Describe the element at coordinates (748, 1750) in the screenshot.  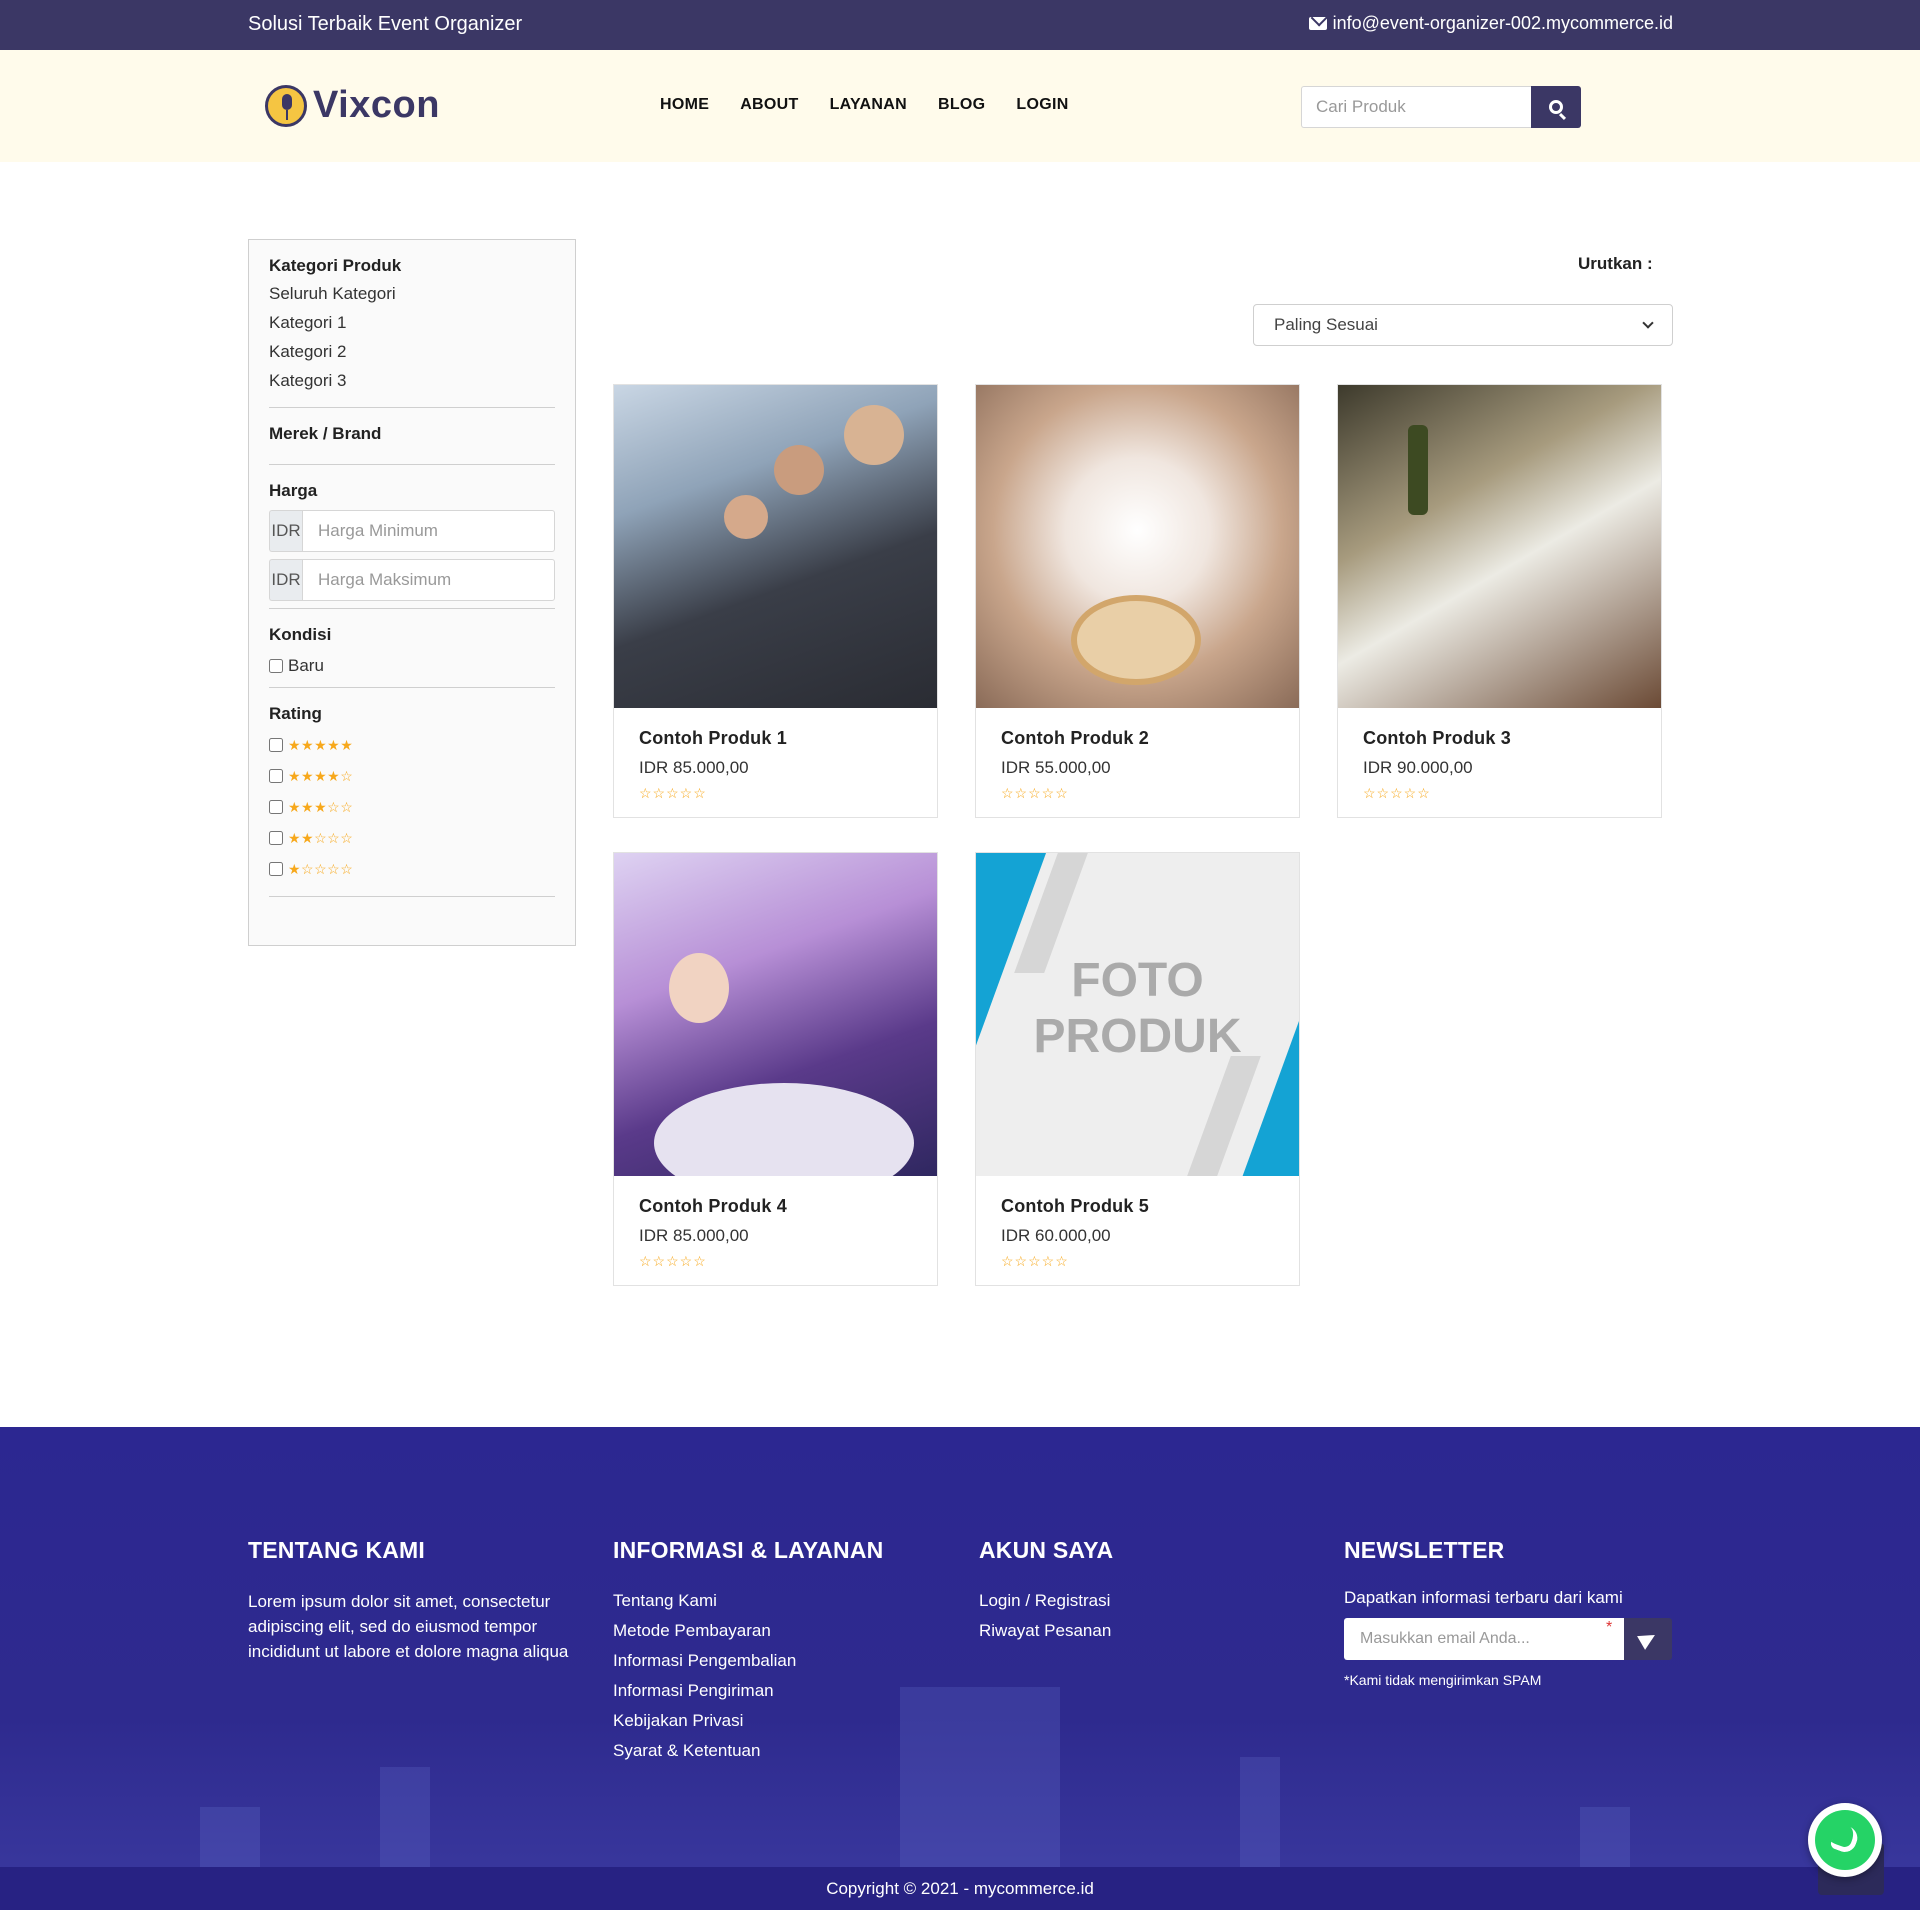
I see `footer-link: Syarat & Ketentuan` at that location.